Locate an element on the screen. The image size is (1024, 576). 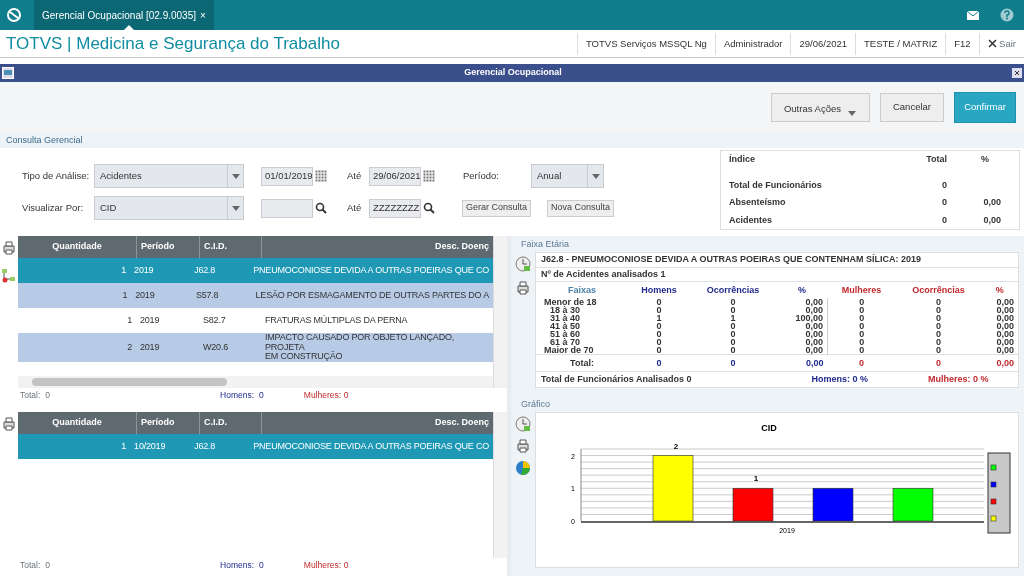
input-field is located at coordinates (287, 208).